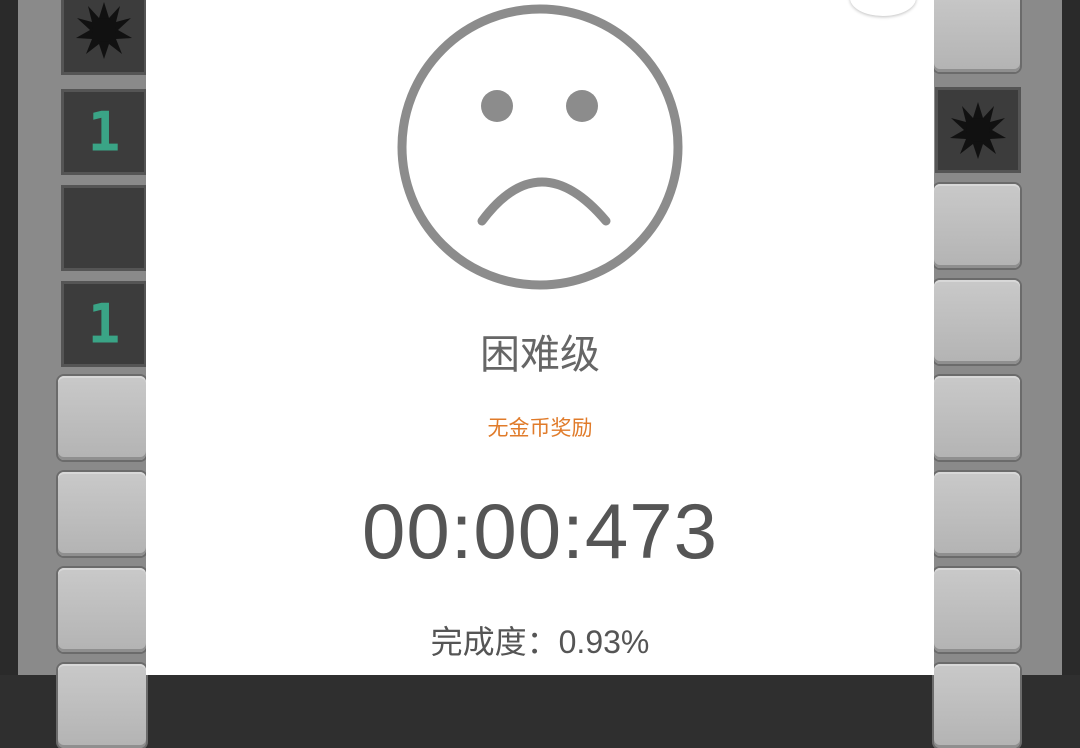 This screenshot has height=748, width=1080. I want to click on reward-text: 无金币奖励, so click(540, 428).